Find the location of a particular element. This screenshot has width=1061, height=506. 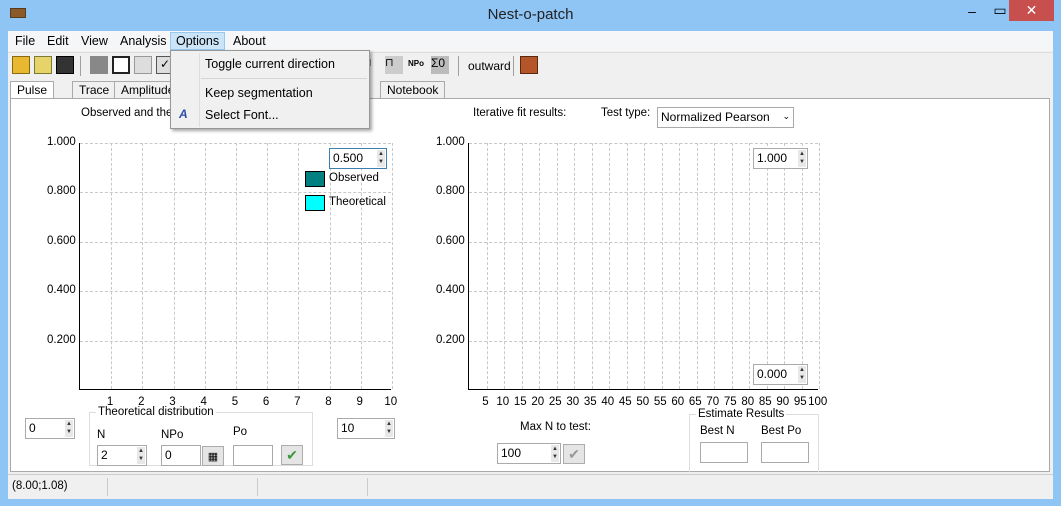

direction-label: outward is located at coordinates (489, 66).